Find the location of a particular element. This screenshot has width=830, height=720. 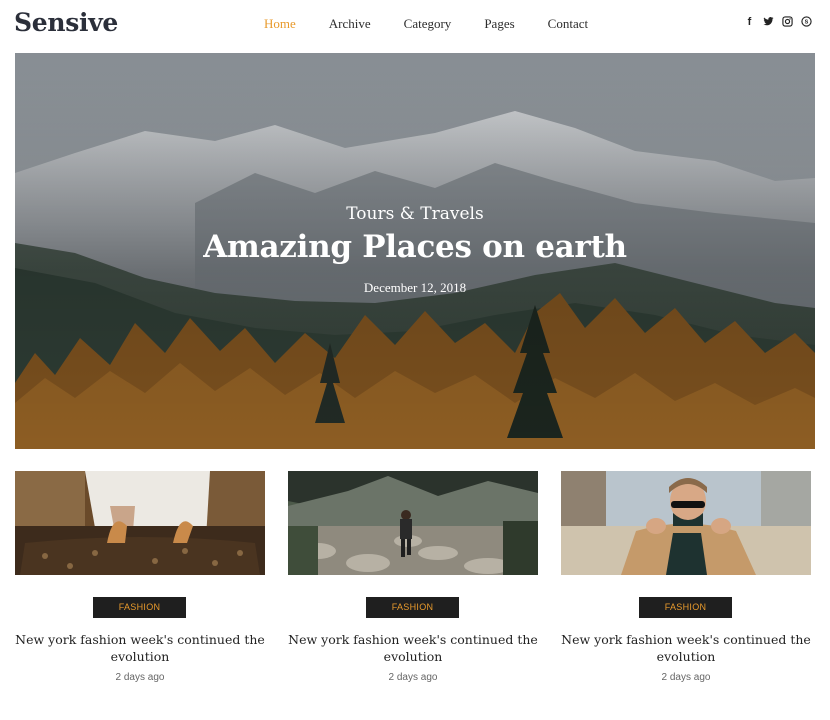

main-nav: Home Archive Category Pages Contact is located at coordinates (442, 24).